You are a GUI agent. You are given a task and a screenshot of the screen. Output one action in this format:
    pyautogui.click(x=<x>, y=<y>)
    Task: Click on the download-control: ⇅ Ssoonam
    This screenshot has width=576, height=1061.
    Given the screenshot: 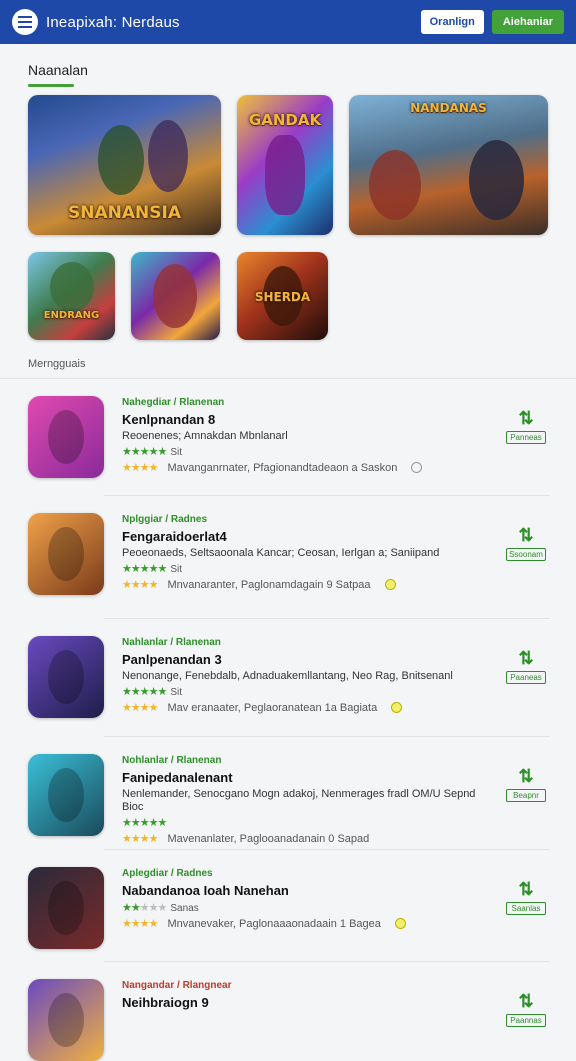 What is the action you would take?
    pyautogui.click(x=526, y=543)
    